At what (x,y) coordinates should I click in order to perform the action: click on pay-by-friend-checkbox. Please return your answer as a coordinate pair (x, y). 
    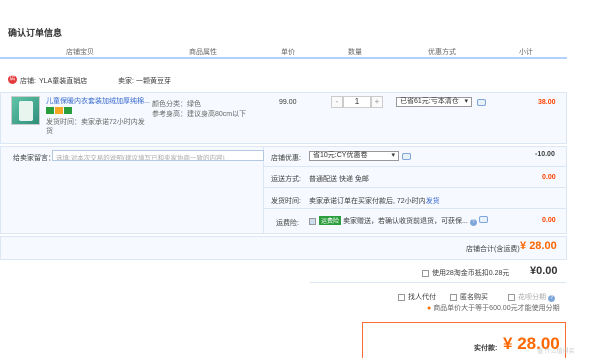
    Looking at the image, I should click on (401, 297).